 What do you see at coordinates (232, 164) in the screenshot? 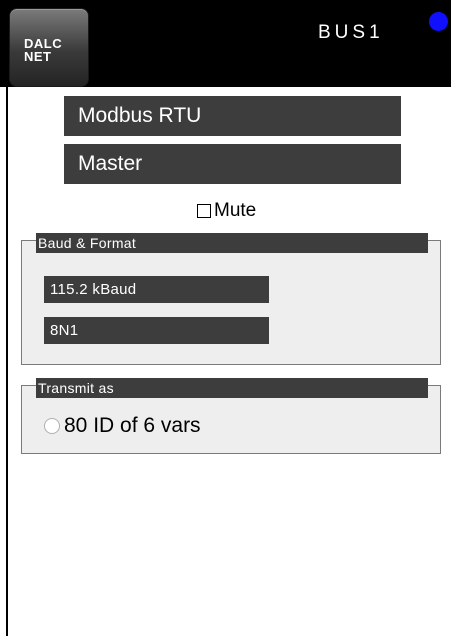
I see `role-select: Master` at bounding box center [232, 164].